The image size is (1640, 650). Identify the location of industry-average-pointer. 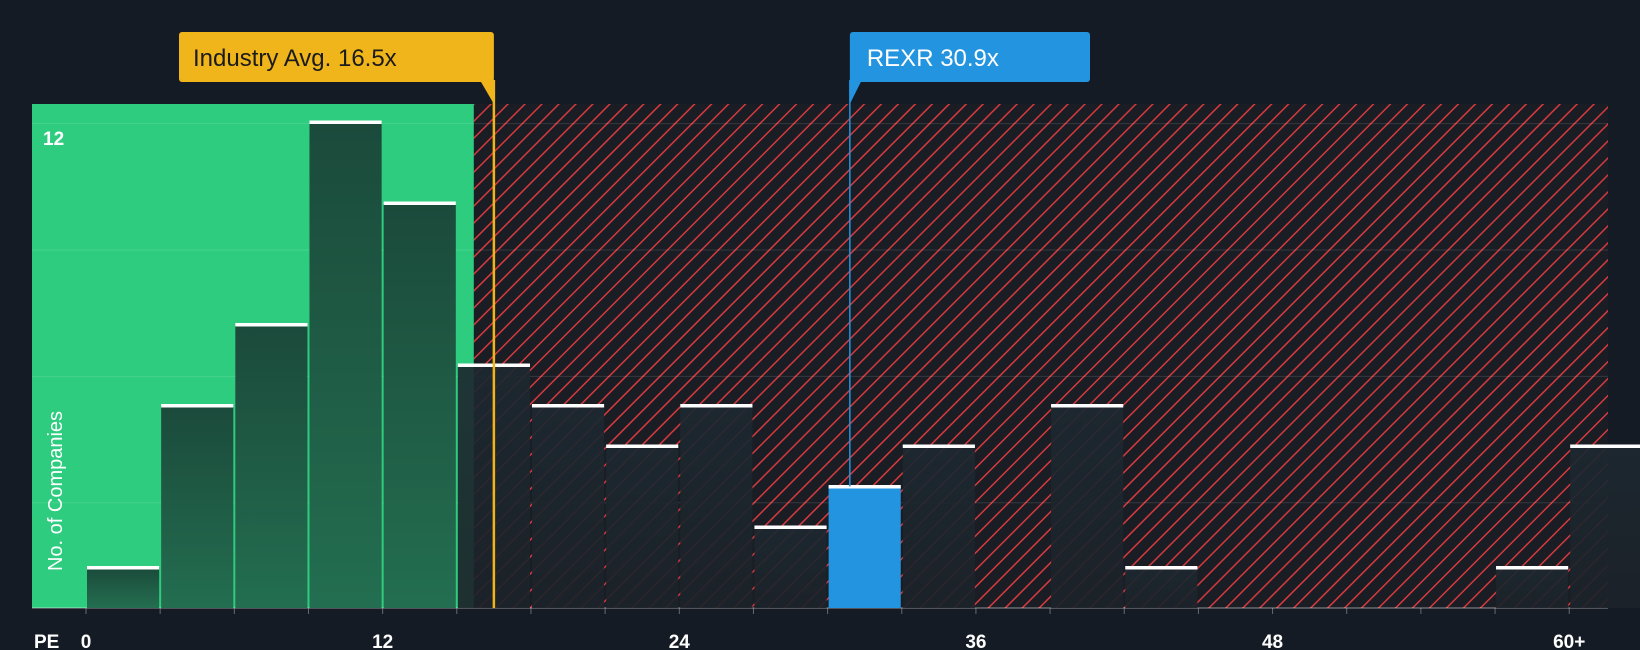
(486, 92).